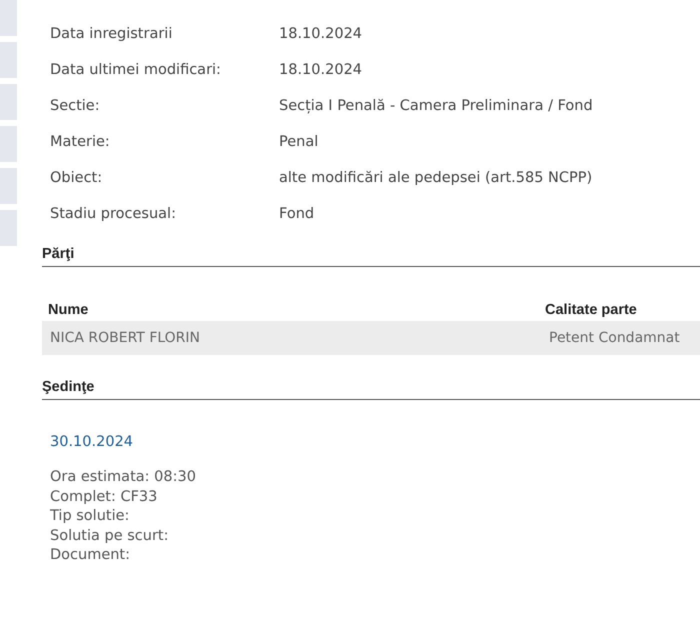  I want to click on hearing-detail: Tip solutie:, so click(90, 516).